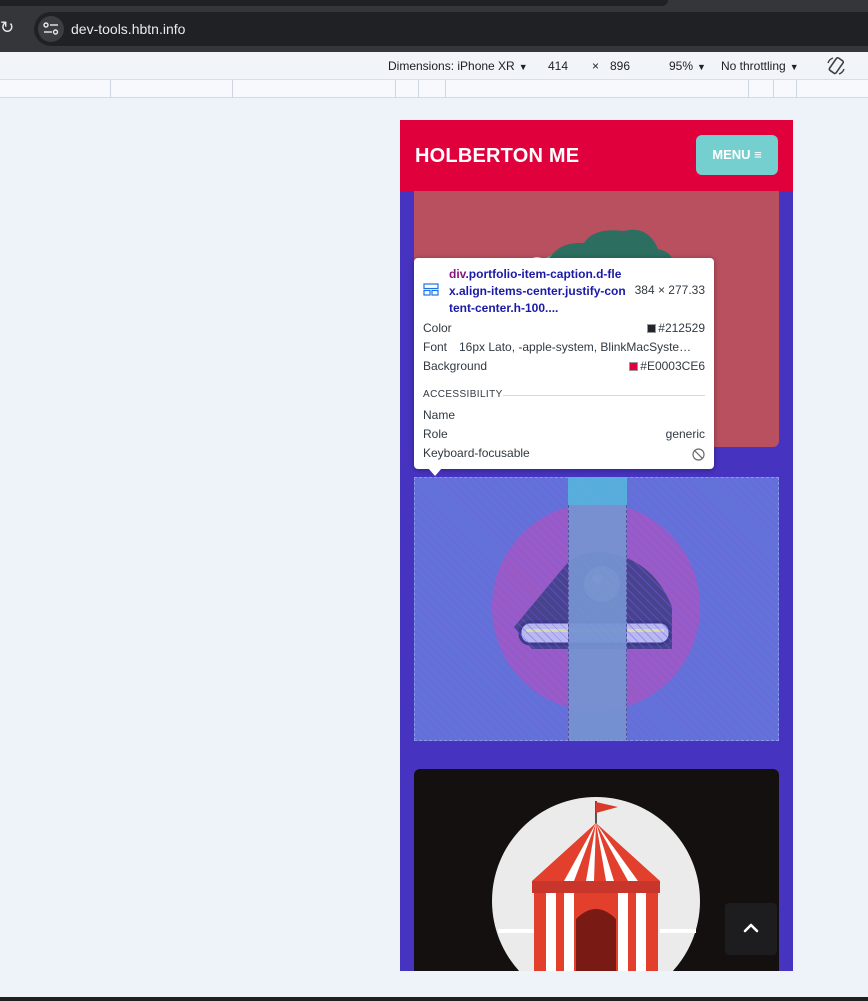 The height and width of the screenshot is (1001, 868). What do you see at coordinates (685, 434) in the screenshot?
I see `role-value: generic` at bounding box center [685, 434].